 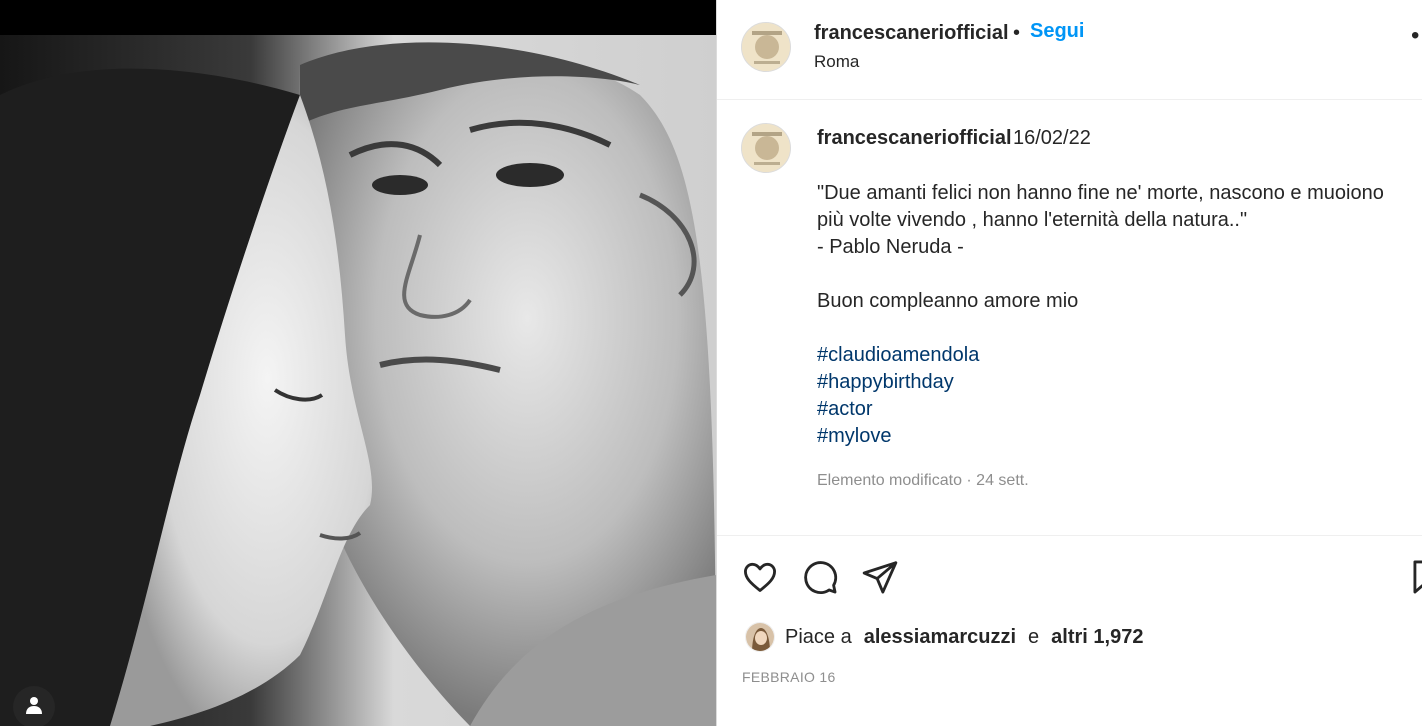 I want to click on hashtag-link: #claudioamendola, so click(x=1119, y=355).